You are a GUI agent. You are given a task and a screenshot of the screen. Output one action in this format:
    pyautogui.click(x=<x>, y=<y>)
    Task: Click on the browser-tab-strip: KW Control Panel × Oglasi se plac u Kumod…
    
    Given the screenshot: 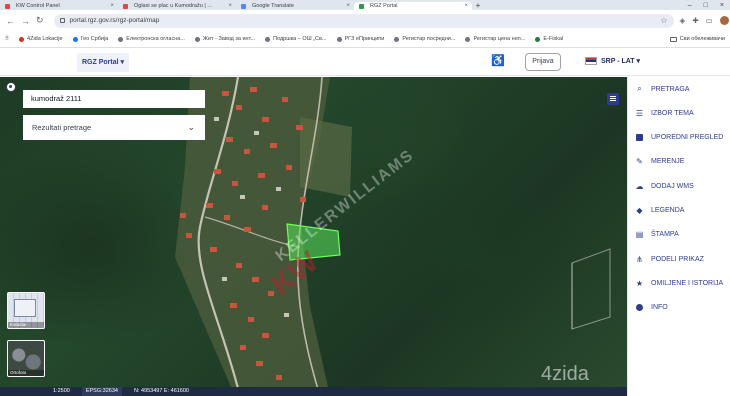 What is the action you would take?
    pyautogui.click(x=365, y=5)
    